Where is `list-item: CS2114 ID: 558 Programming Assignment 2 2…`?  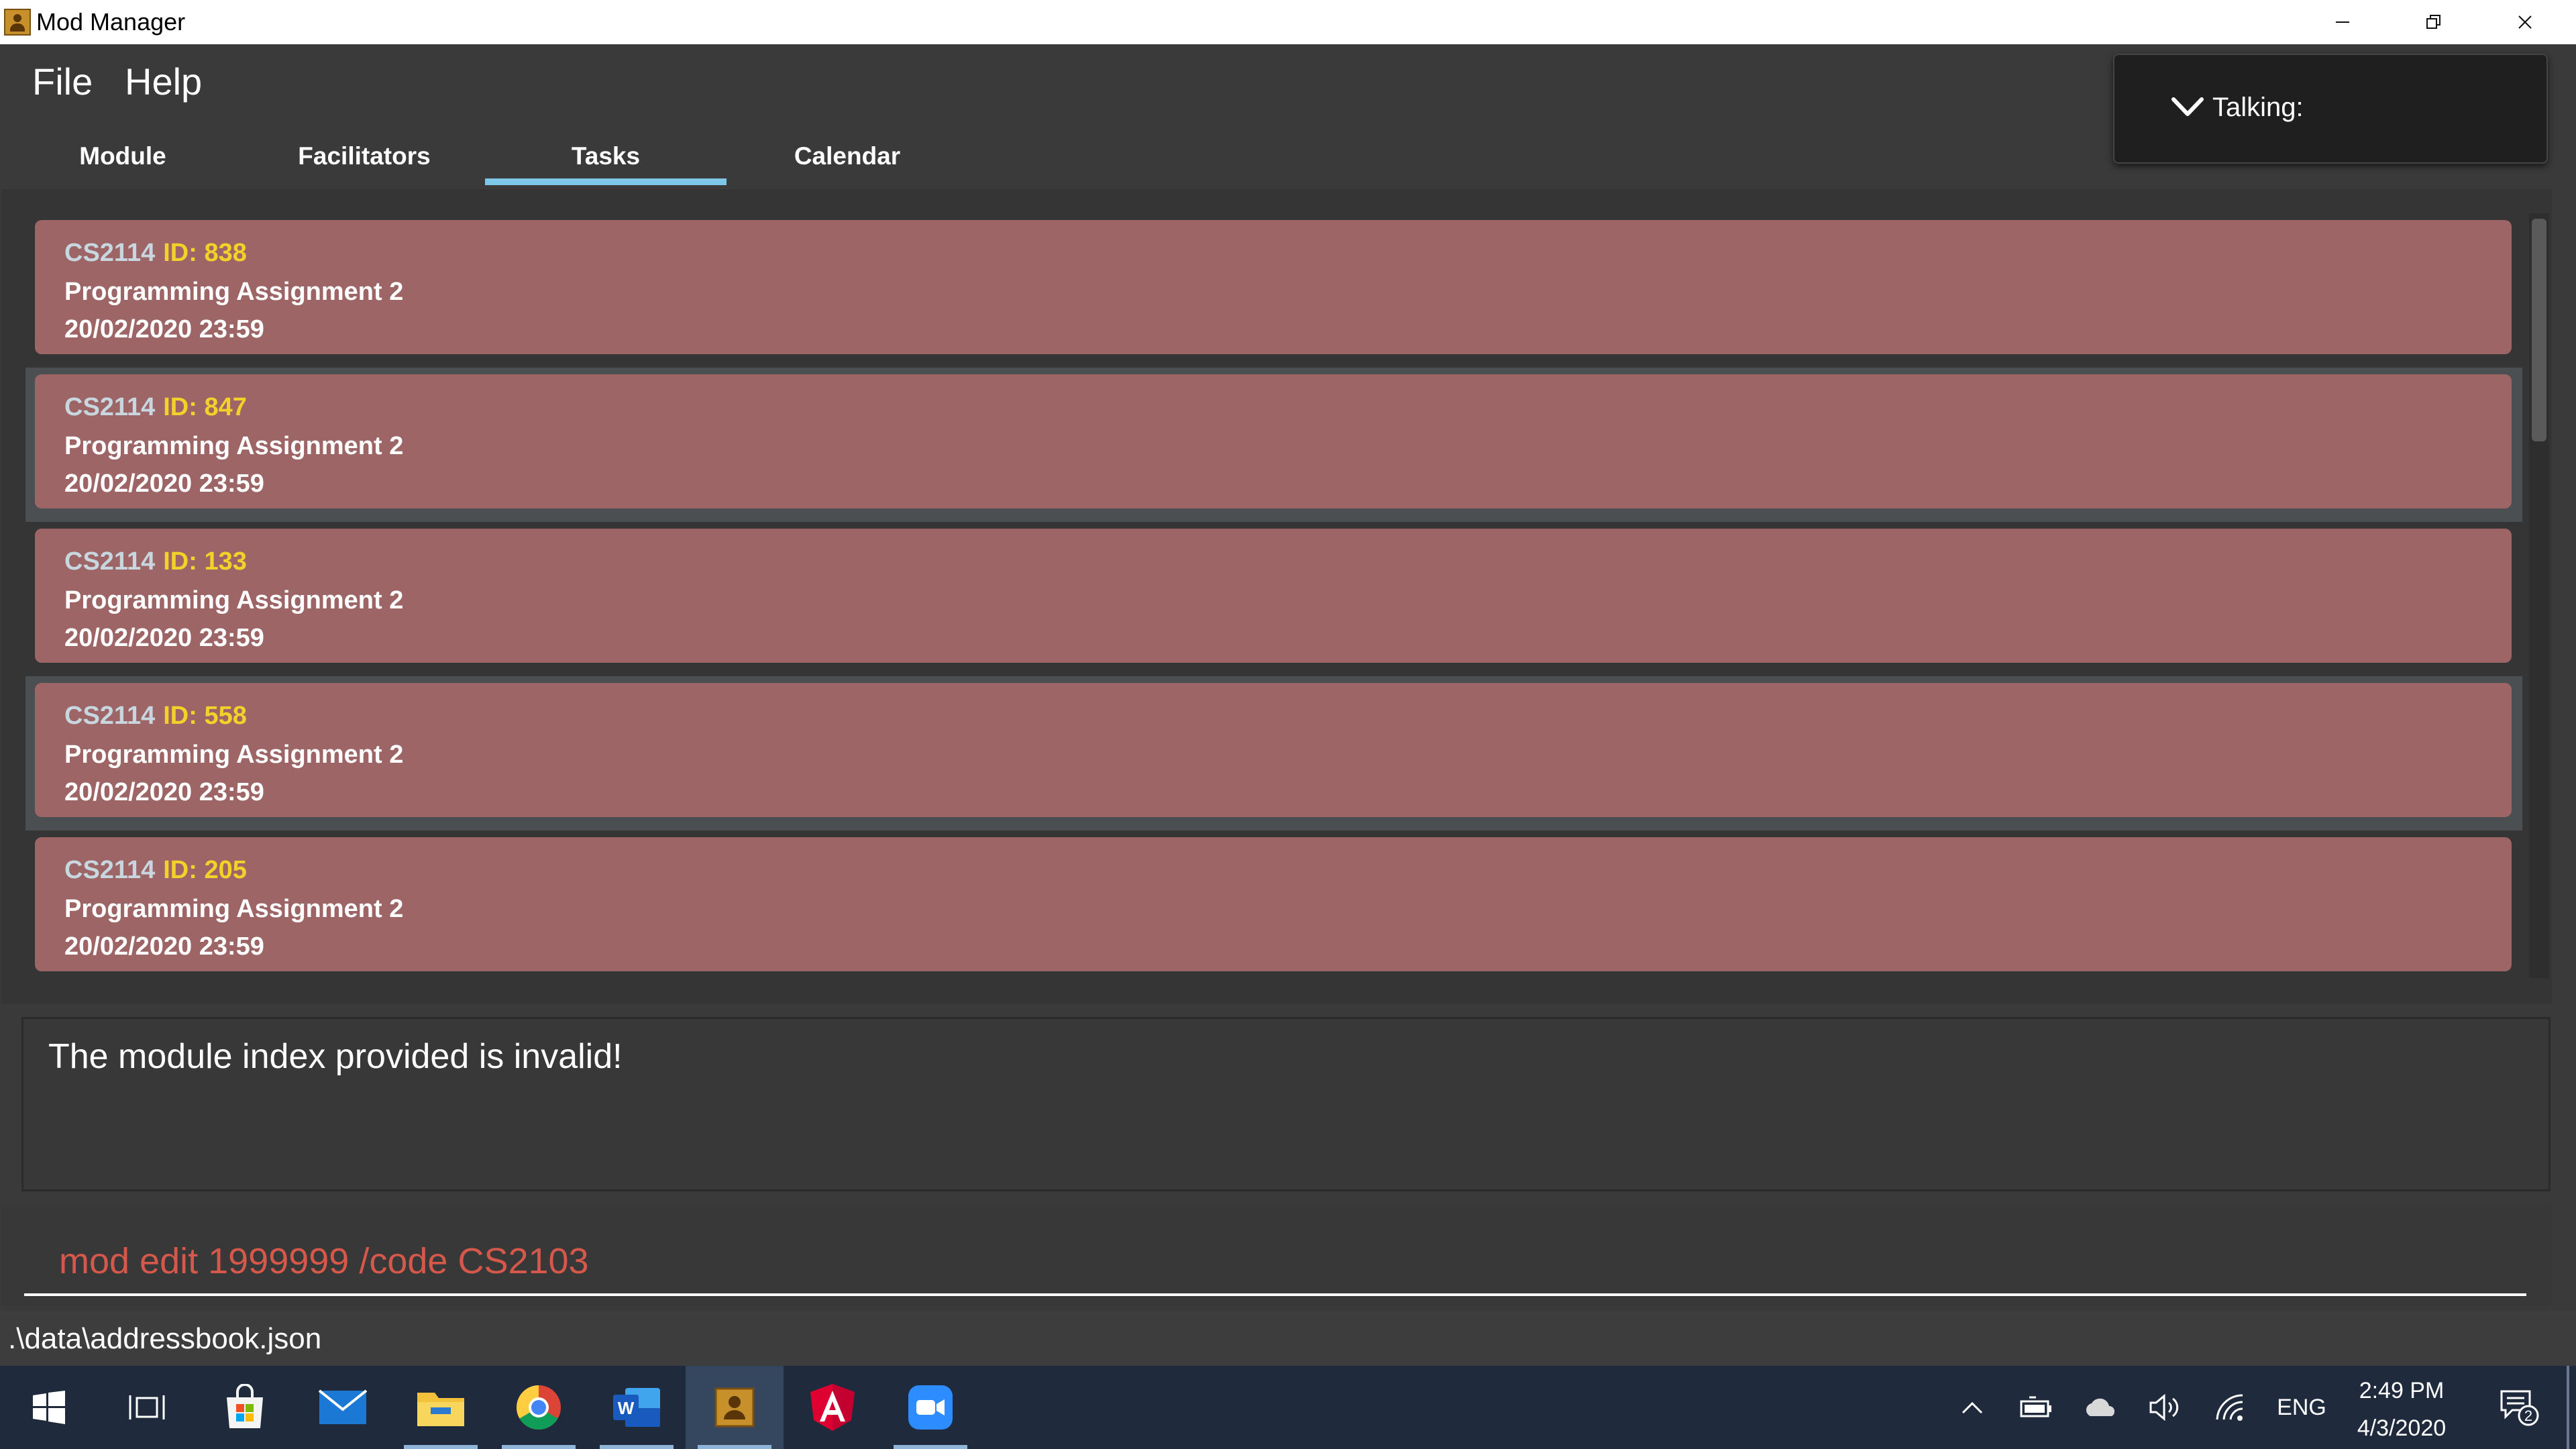
list-item: CS2114 ID: 558 Programming Assignment 2 2… is located at coordinates (1273, 753).